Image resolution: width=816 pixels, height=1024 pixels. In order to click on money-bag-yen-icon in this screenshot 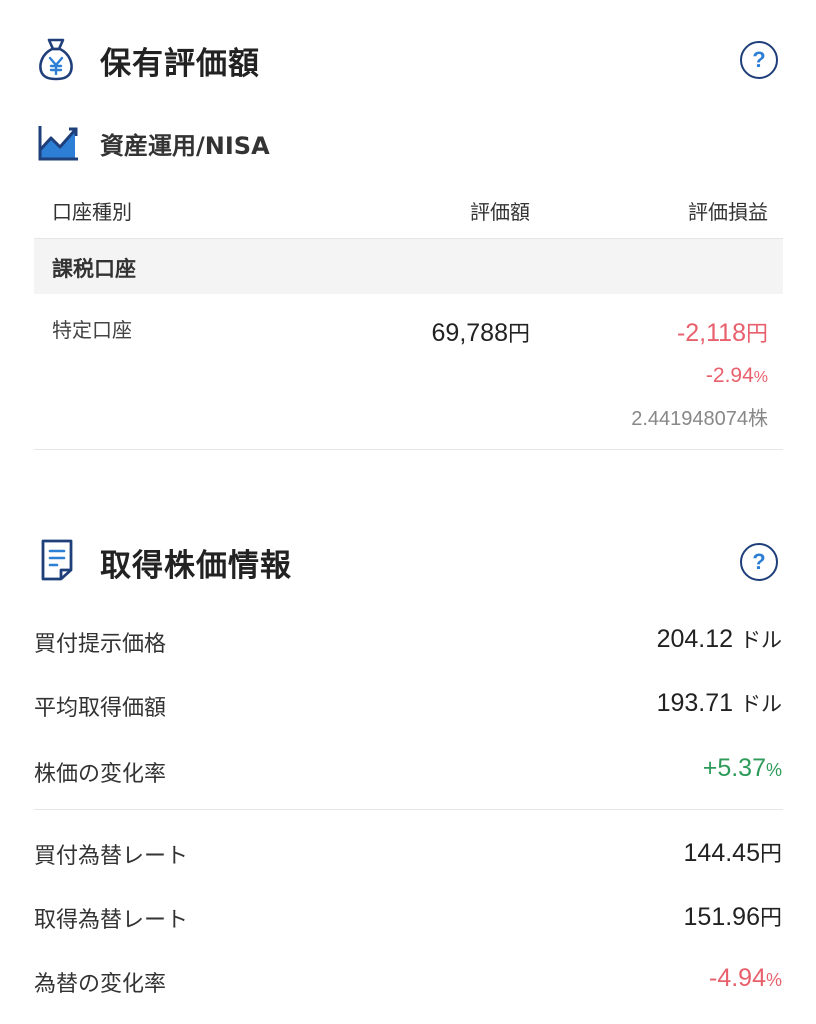, I will do `click(56, 59)`.